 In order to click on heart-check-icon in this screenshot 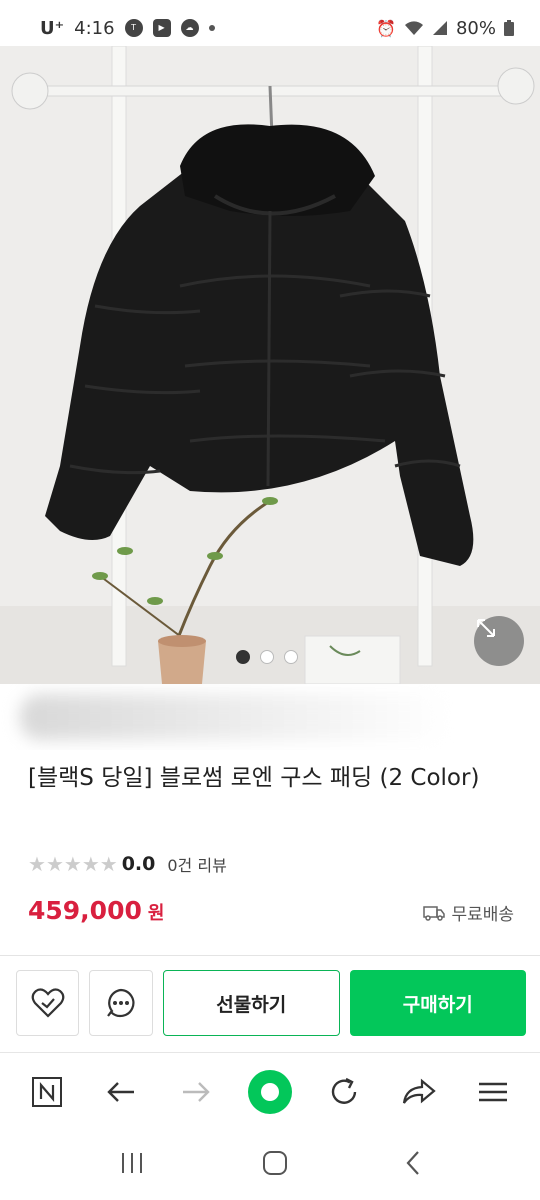, I will do `click(48, 1003)`.